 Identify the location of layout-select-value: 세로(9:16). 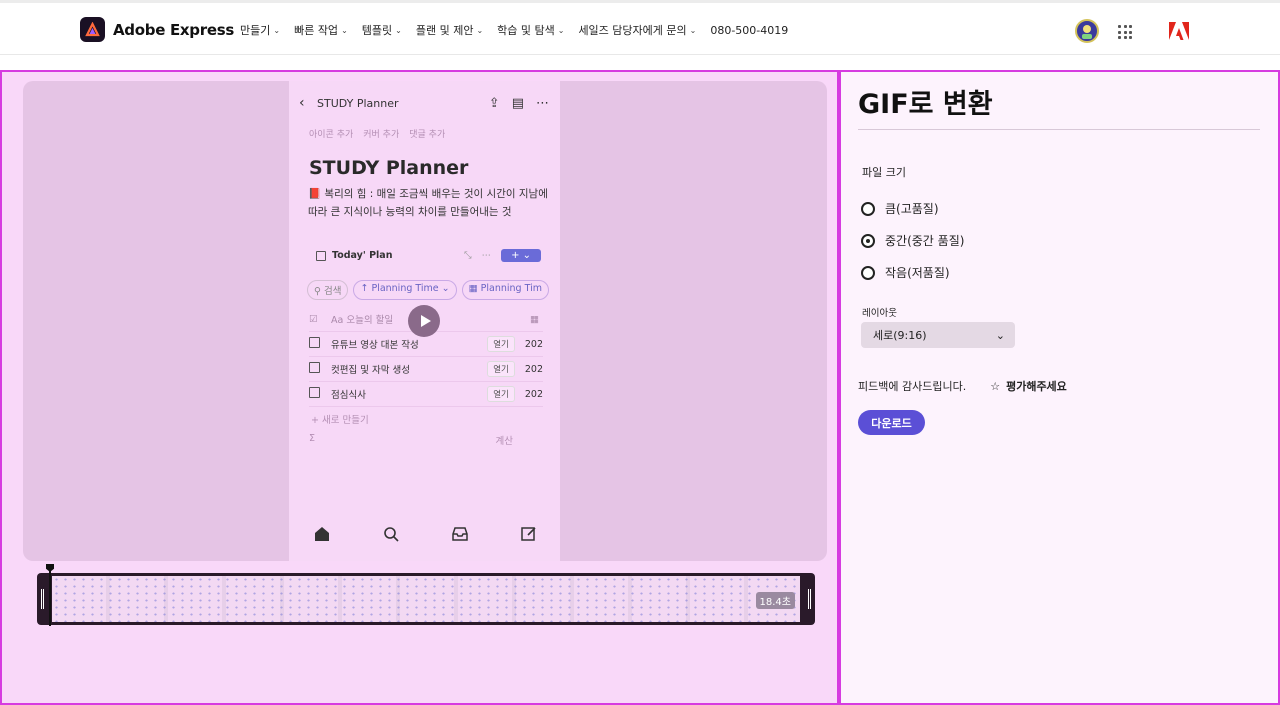
(900, 335).